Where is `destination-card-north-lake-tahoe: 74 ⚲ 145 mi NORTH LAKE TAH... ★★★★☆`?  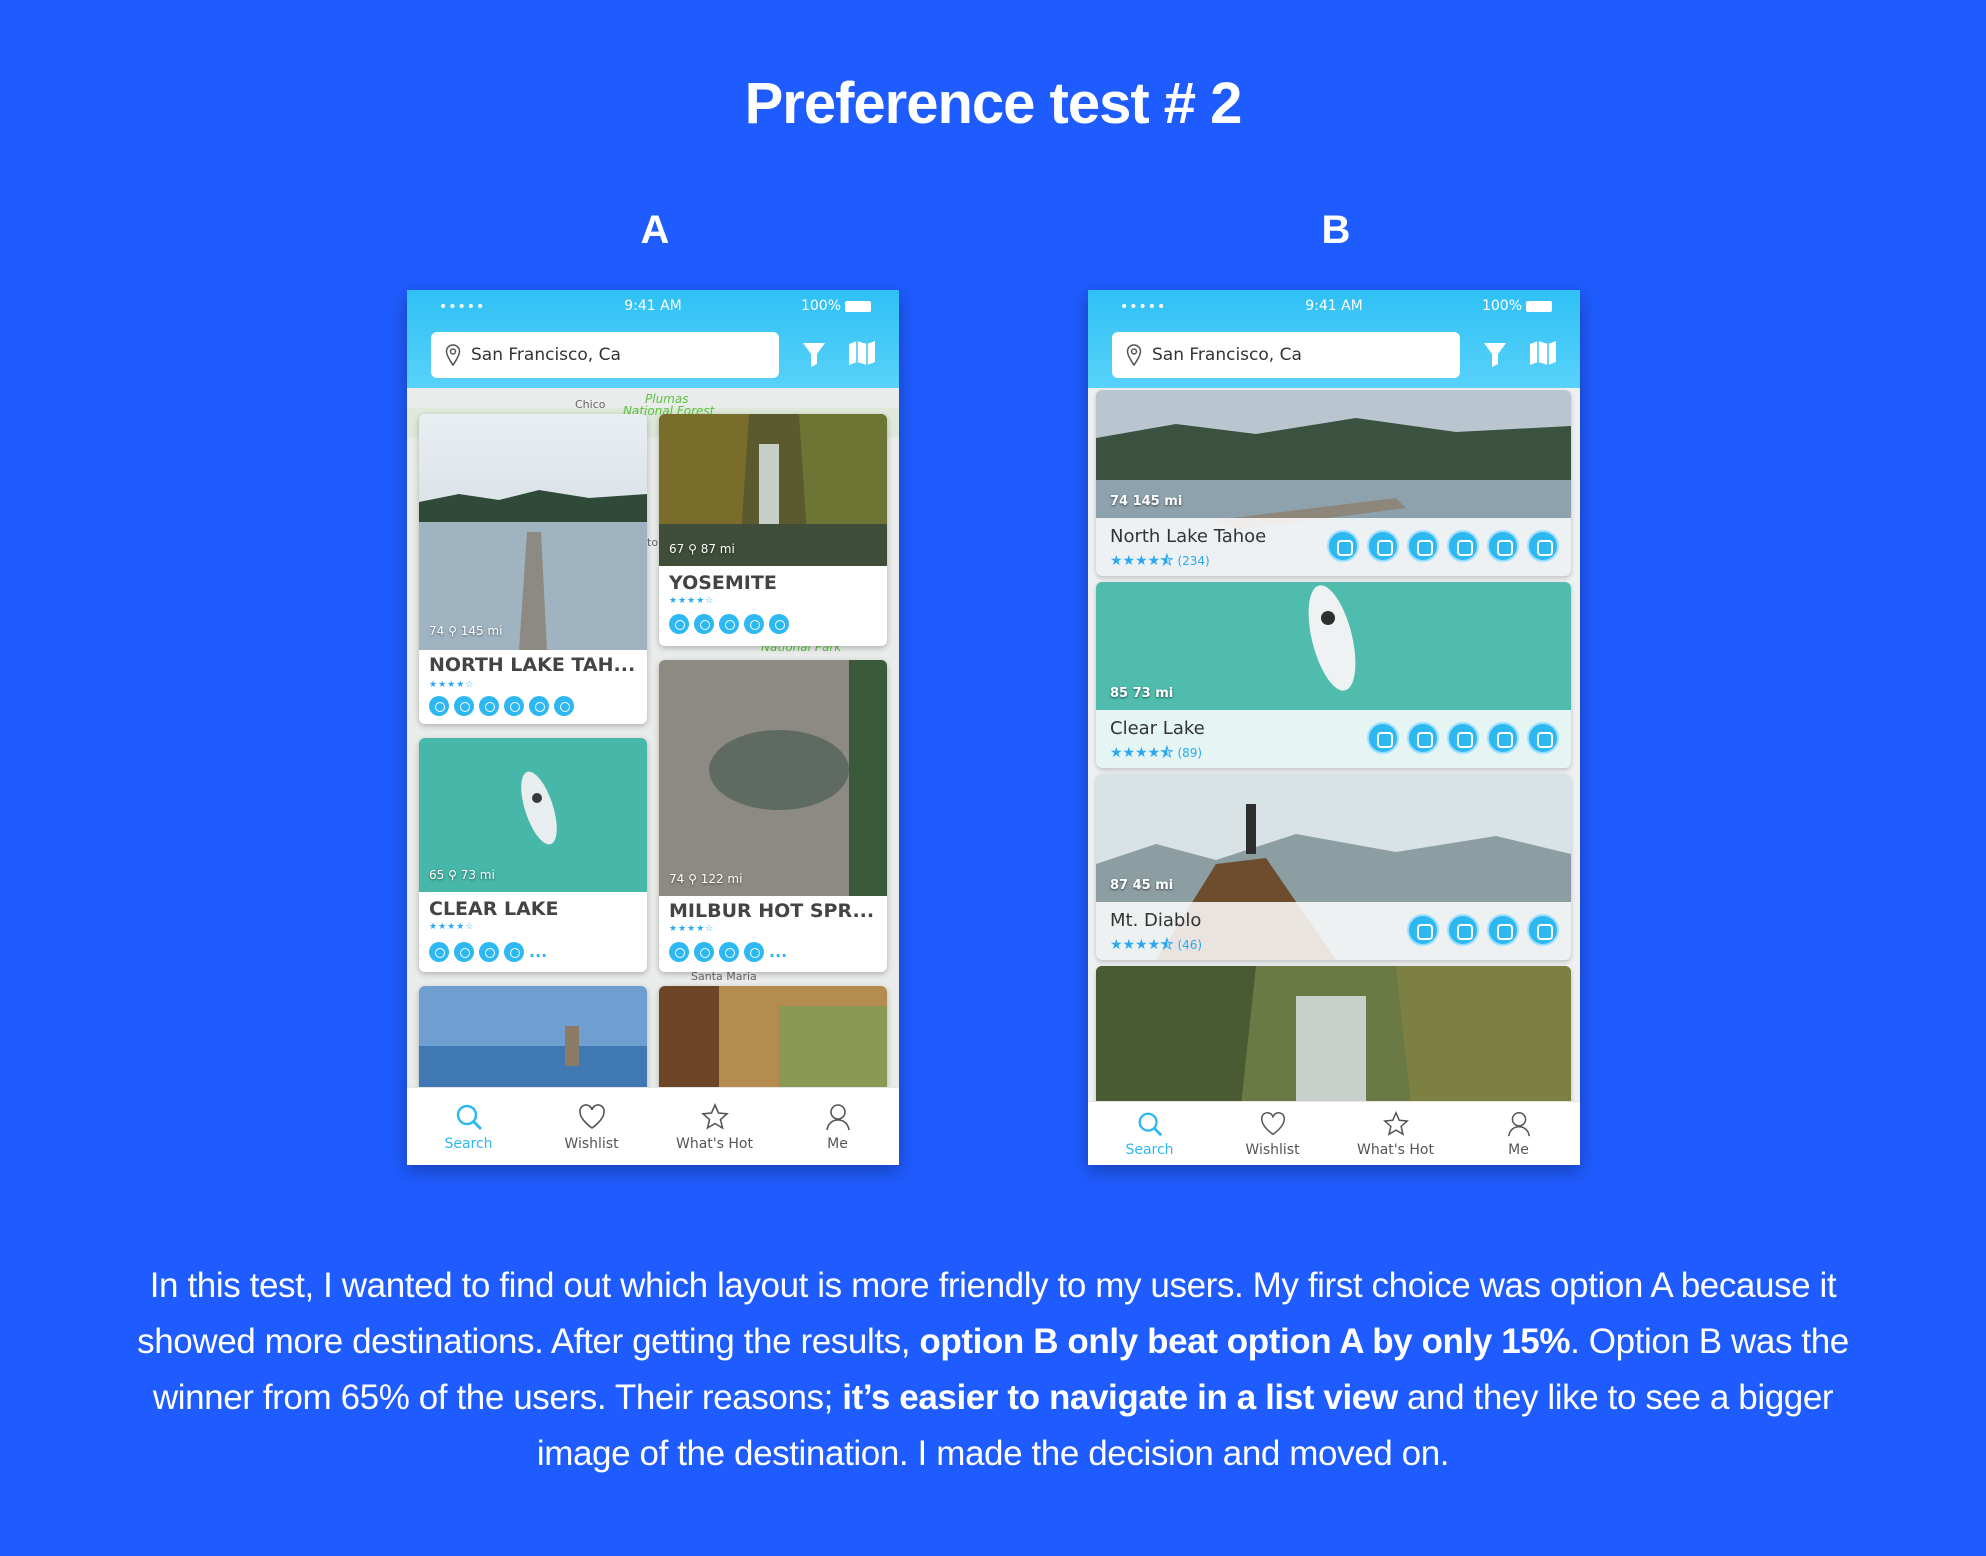 destination-card-north-lake-tahoe: 74 ⚲ 145 mi NORTH LAKE TAH... ★★★★☆ is located at coordinates (533, 569).